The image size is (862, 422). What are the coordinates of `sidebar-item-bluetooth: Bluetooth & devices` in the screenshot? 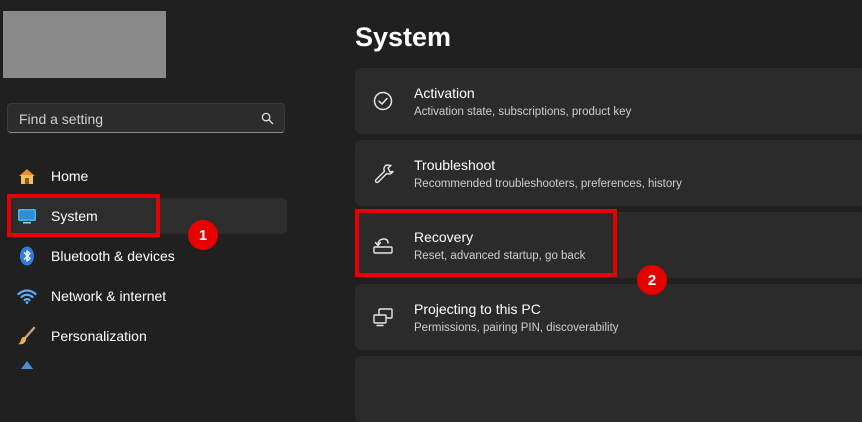 It's located at (147, 256).